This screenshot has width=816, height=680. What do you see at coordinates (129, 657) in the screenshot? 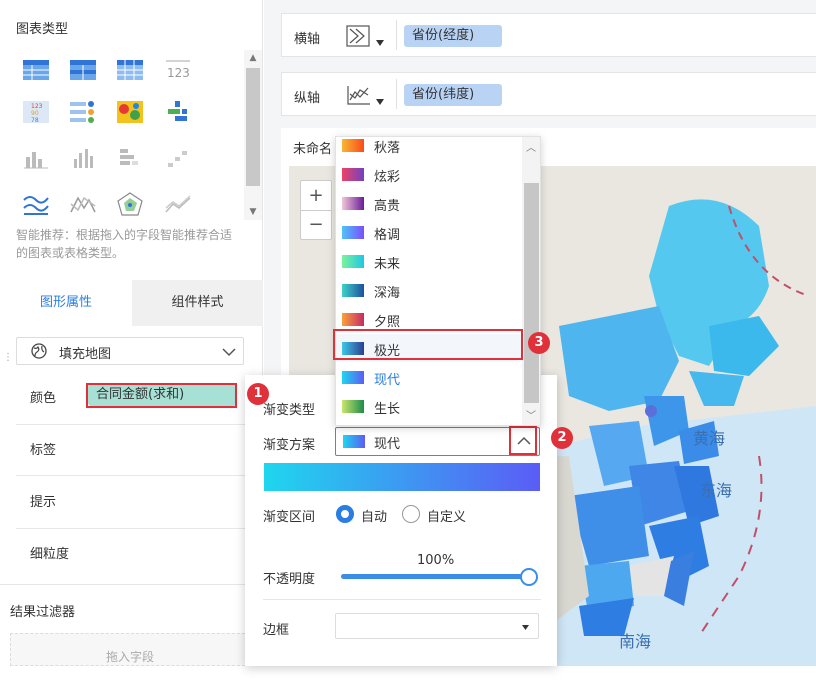
I see `drop-field-hint: 拖入字段` at bounding box center [129, 657].